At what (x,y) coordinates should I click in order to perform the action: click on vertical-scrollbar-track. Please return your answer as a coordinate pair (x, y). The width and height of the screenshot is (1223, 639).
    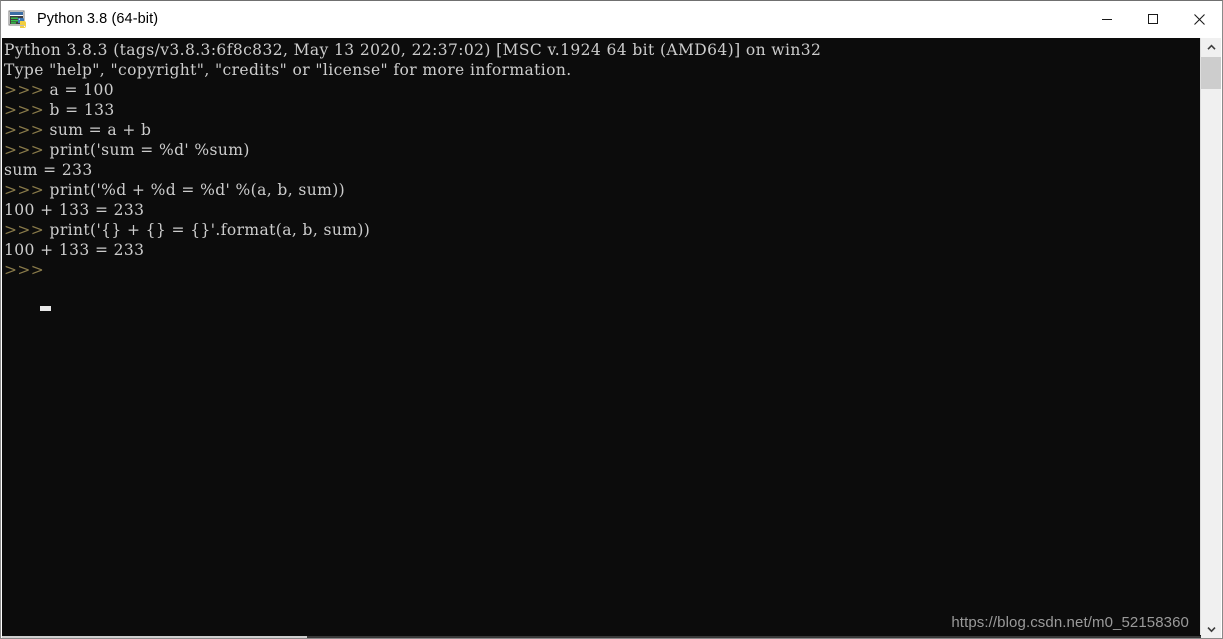
    Looking at the image, I should click on (1211, 354).